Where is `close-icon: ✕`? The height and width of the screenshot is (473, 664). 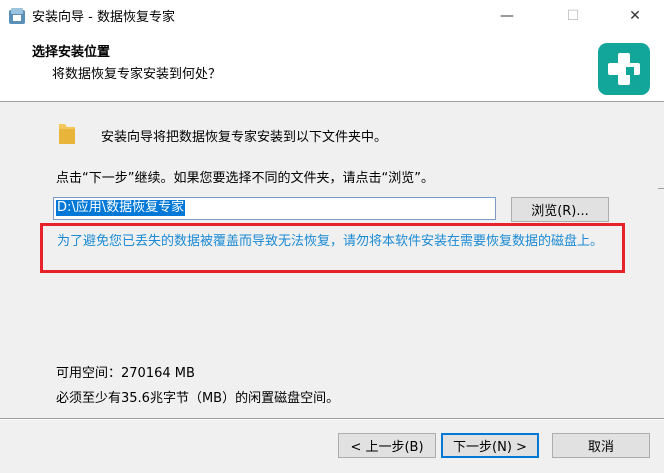 close-icon: ✕ is located at coordinates (635, 15).